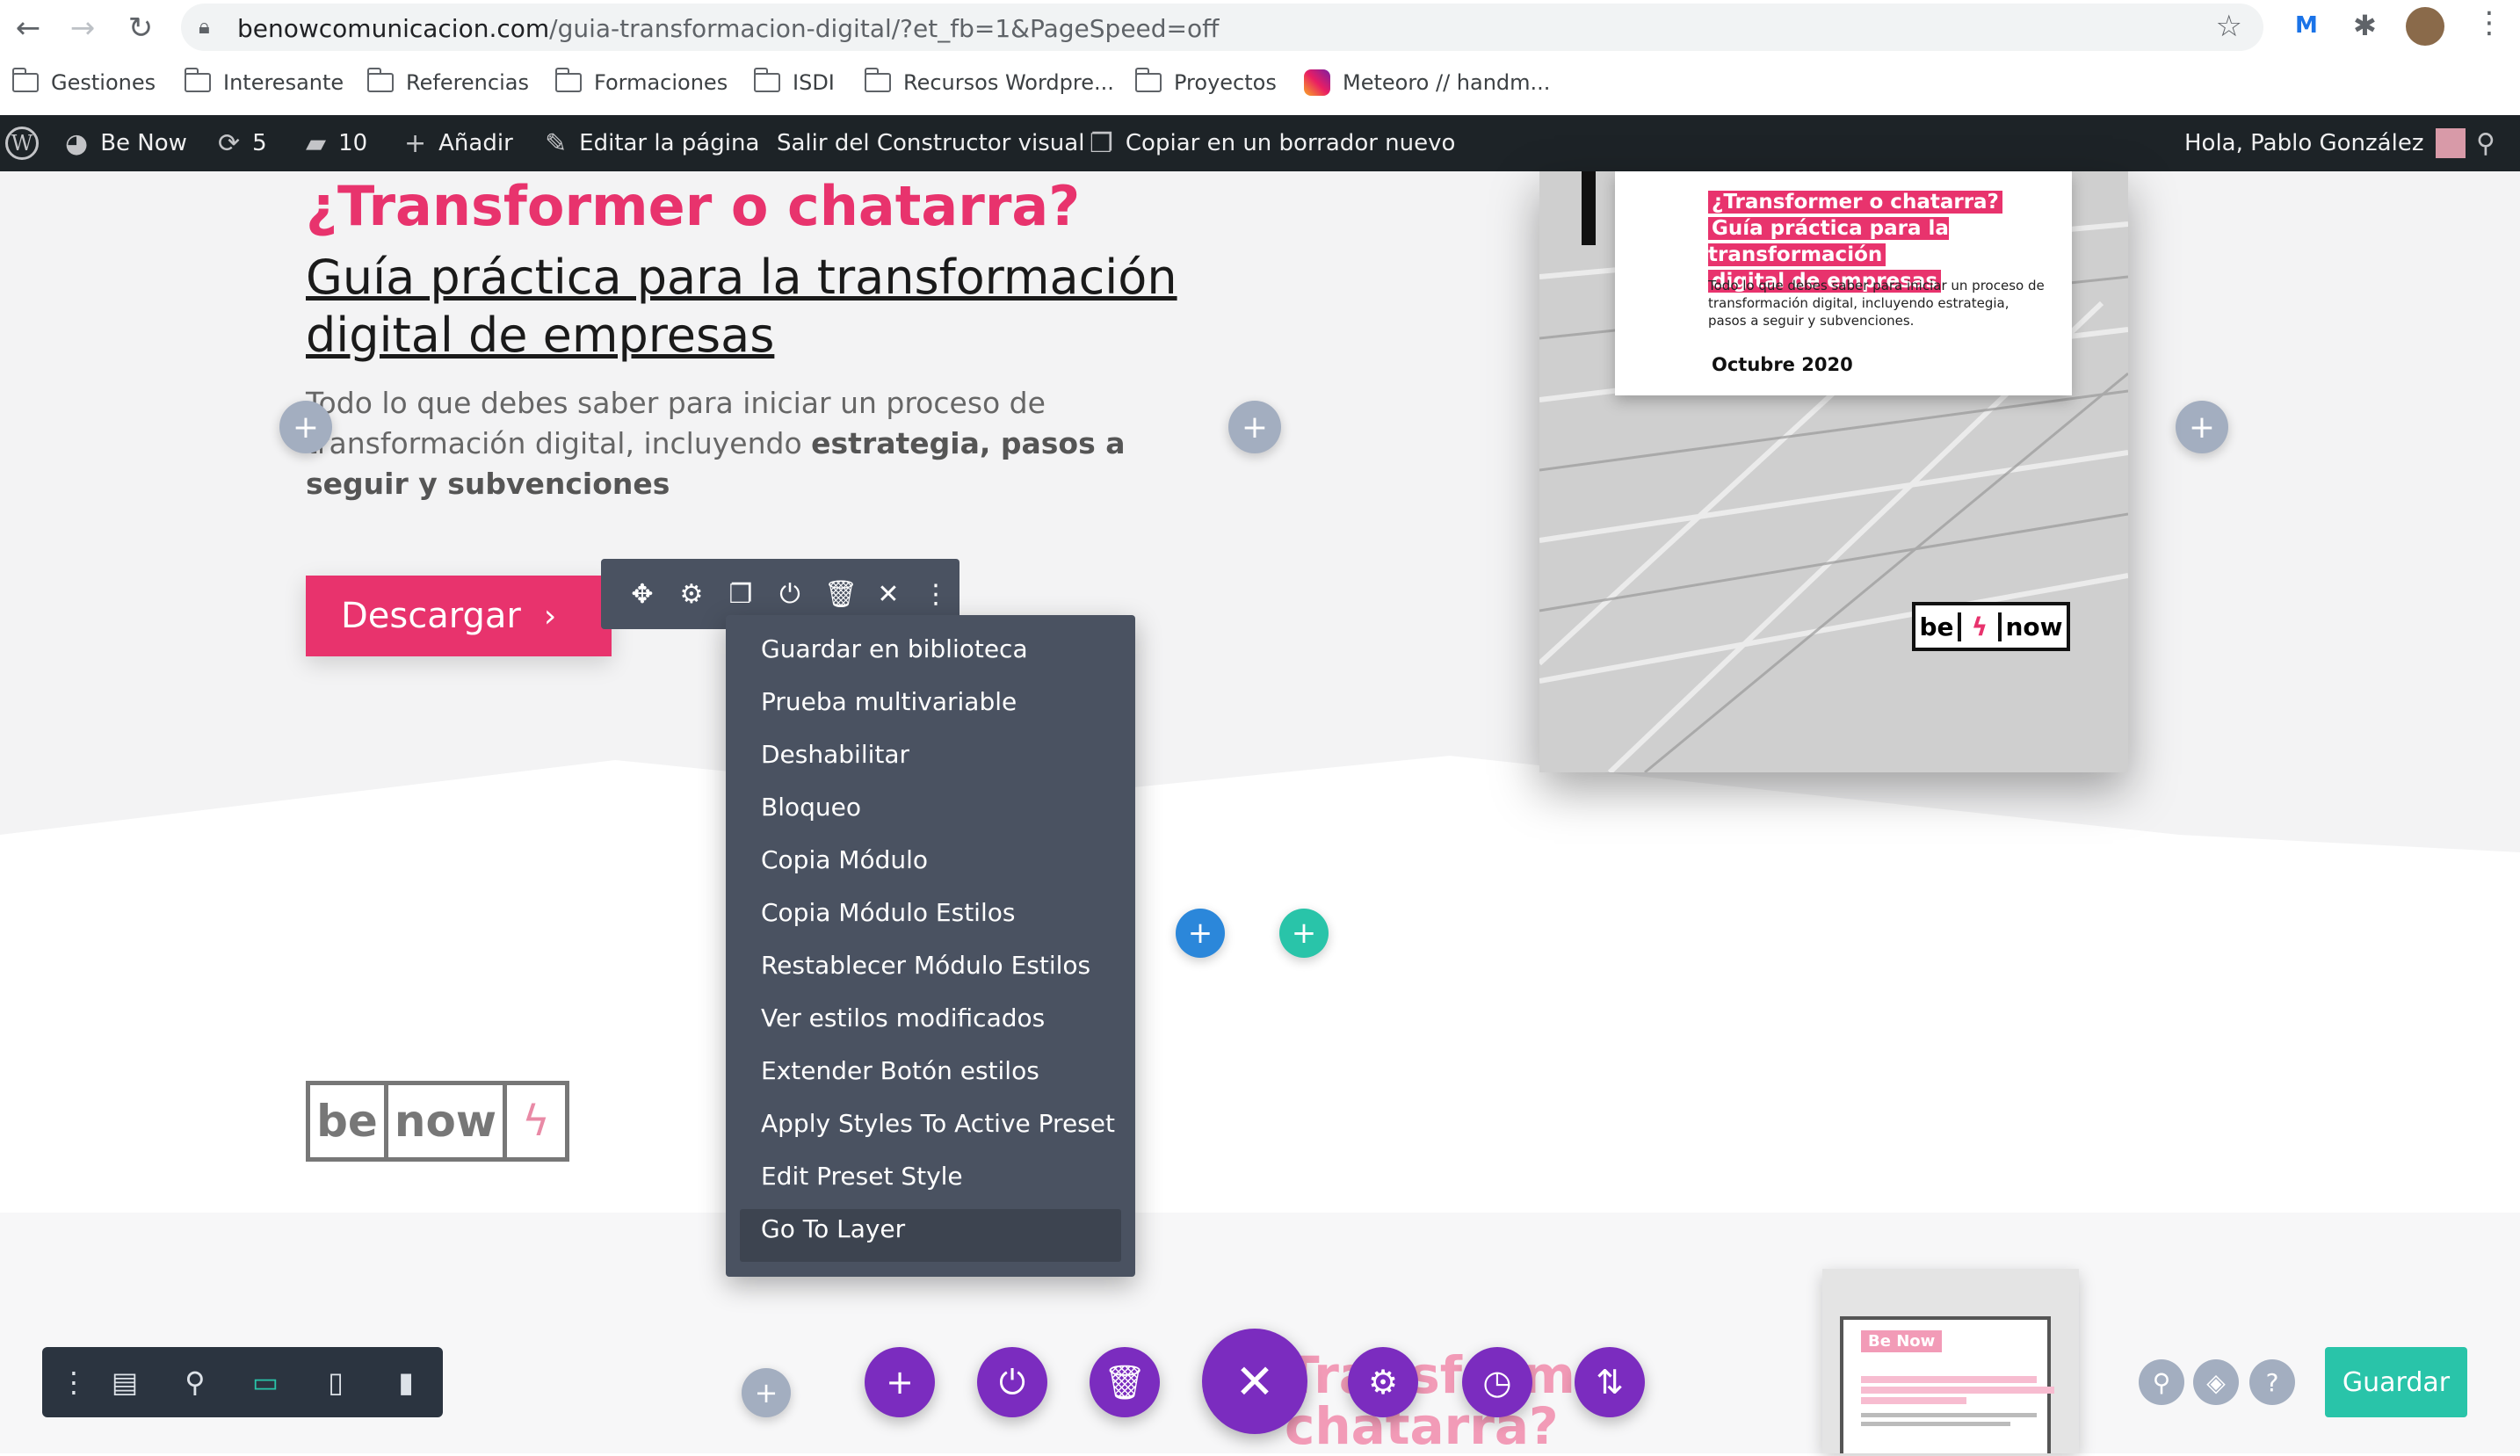 Image resolution: width=2520 pixels, height=1456 pixels. Describe the element at coordinates (691, 594) in the screenshot. I see `gear-icon: ⚙` at that location.